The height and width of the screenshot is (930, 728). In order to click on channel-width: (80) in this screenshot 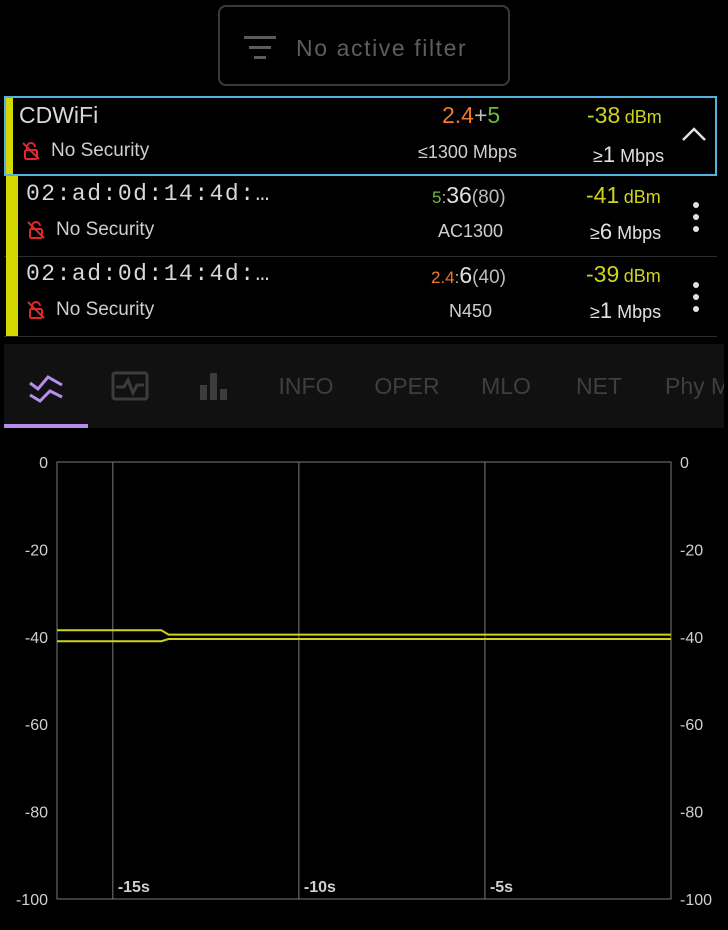, I will do `click(488, 197)`.